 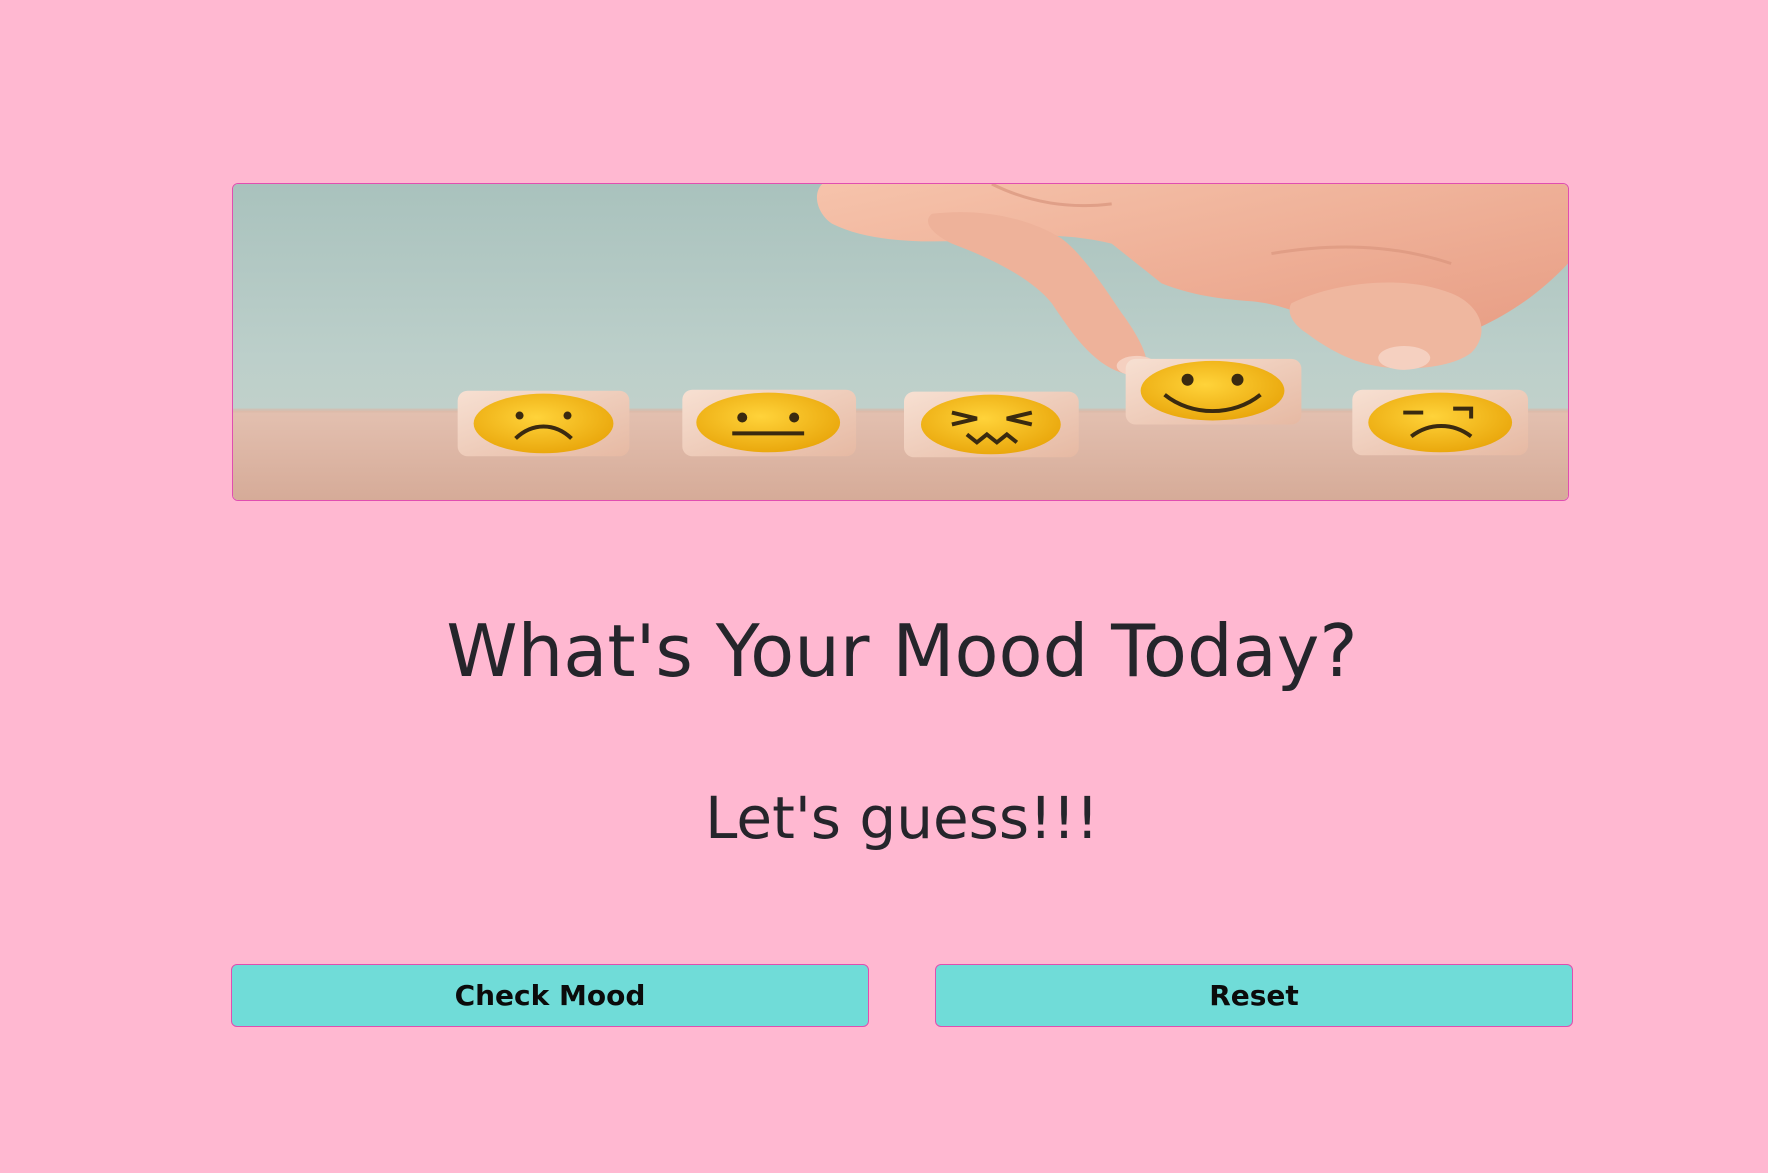 I want to click on happy-face-dice, so click(x=1213, y=391).